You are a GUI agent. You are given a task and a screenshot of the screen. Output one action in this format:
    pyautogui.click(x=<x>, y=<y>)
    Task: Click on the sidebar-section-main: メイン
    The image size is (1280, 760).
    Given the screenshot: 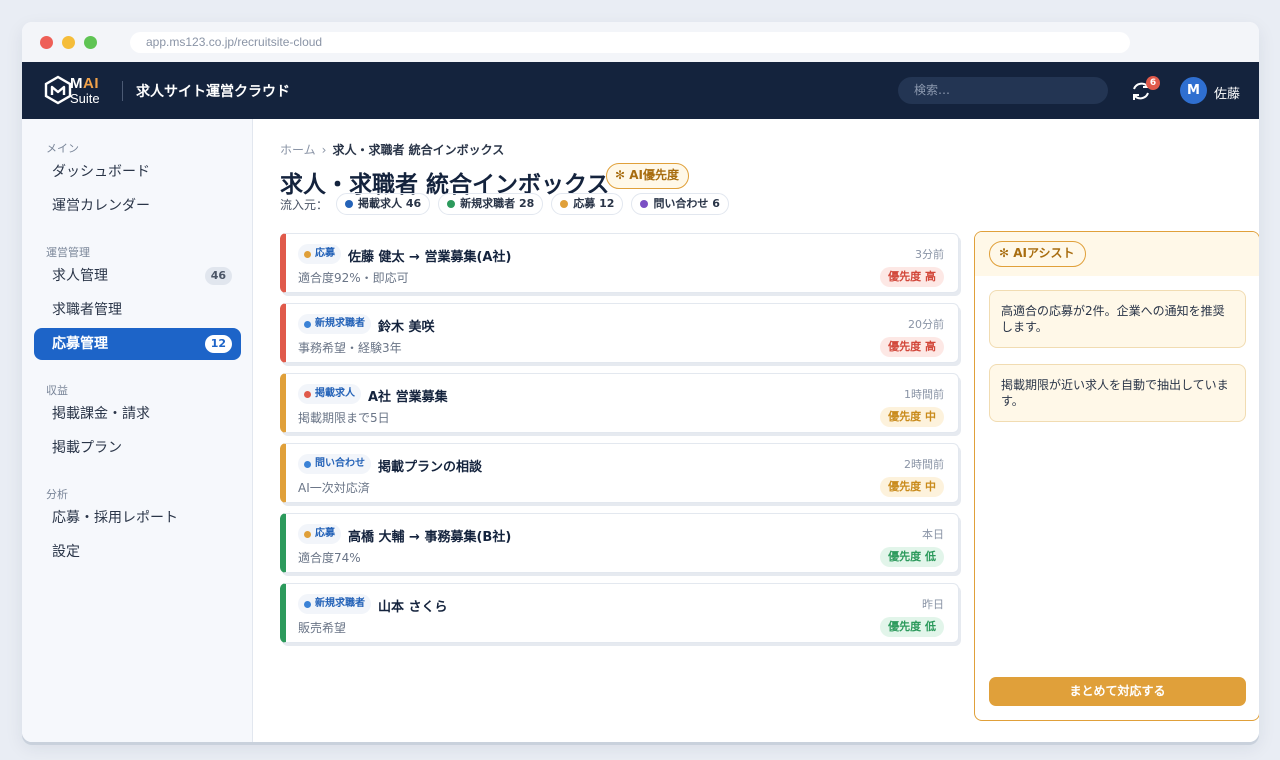 What is the action you would take?
    pyautogui.click(x=62, y=148)
    